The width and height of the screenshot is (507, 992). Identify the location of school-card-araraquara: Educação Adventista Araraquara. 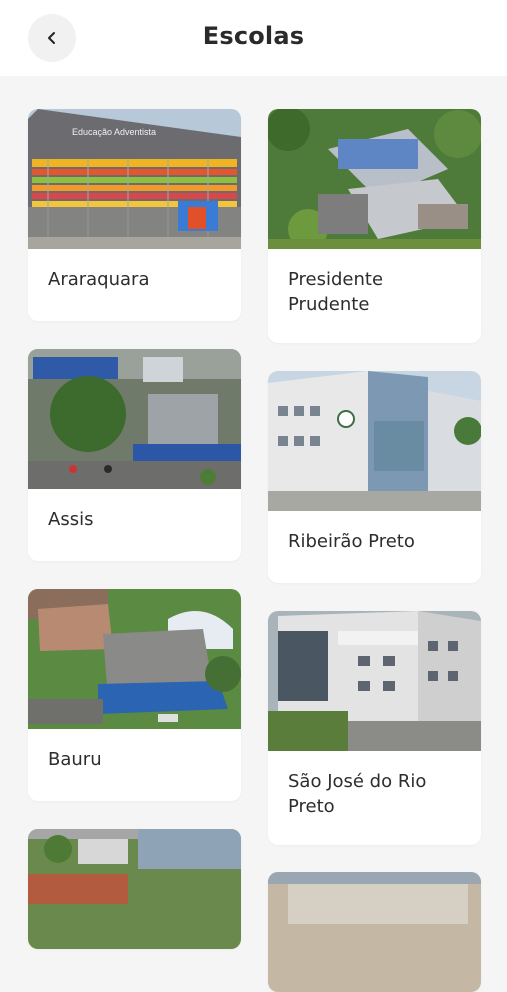
(134, 215).